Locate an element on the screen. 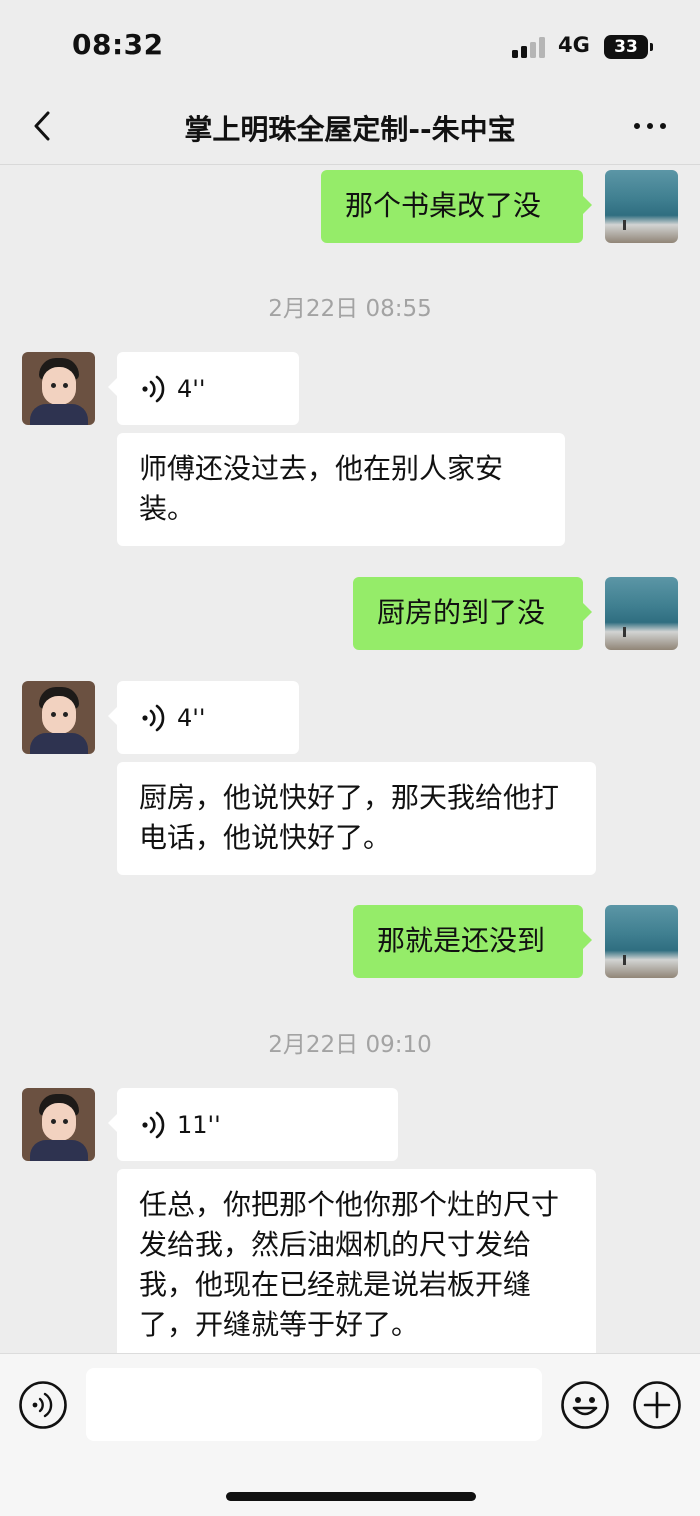 Image resolution: width=700 pixels, height=1516 pixels. voice-input-icon is located at coordinates (43, 1405).